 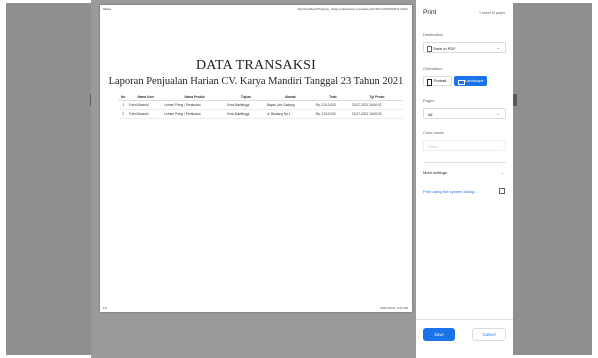 I want to click on cell-no: 2, so click(x=123, y=114).